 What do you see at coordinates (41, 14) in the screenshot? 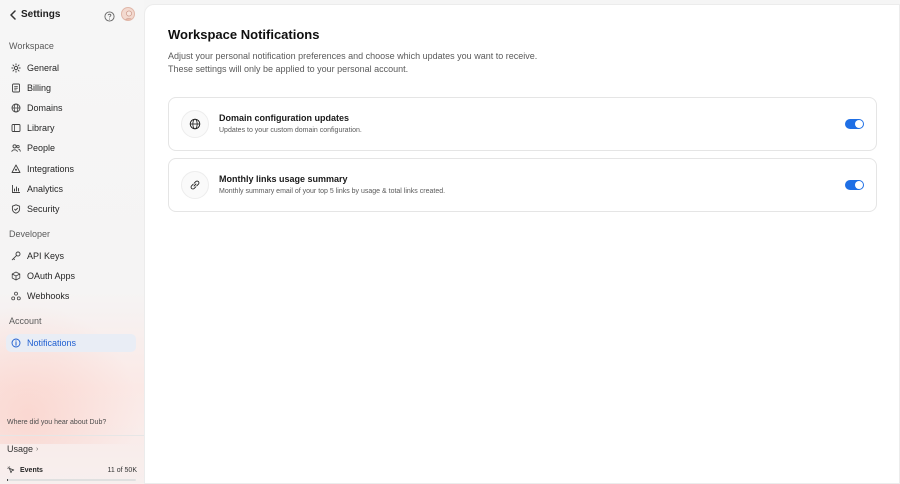
I see `sidebar-title: Settings` at bounding box center [41, 14].